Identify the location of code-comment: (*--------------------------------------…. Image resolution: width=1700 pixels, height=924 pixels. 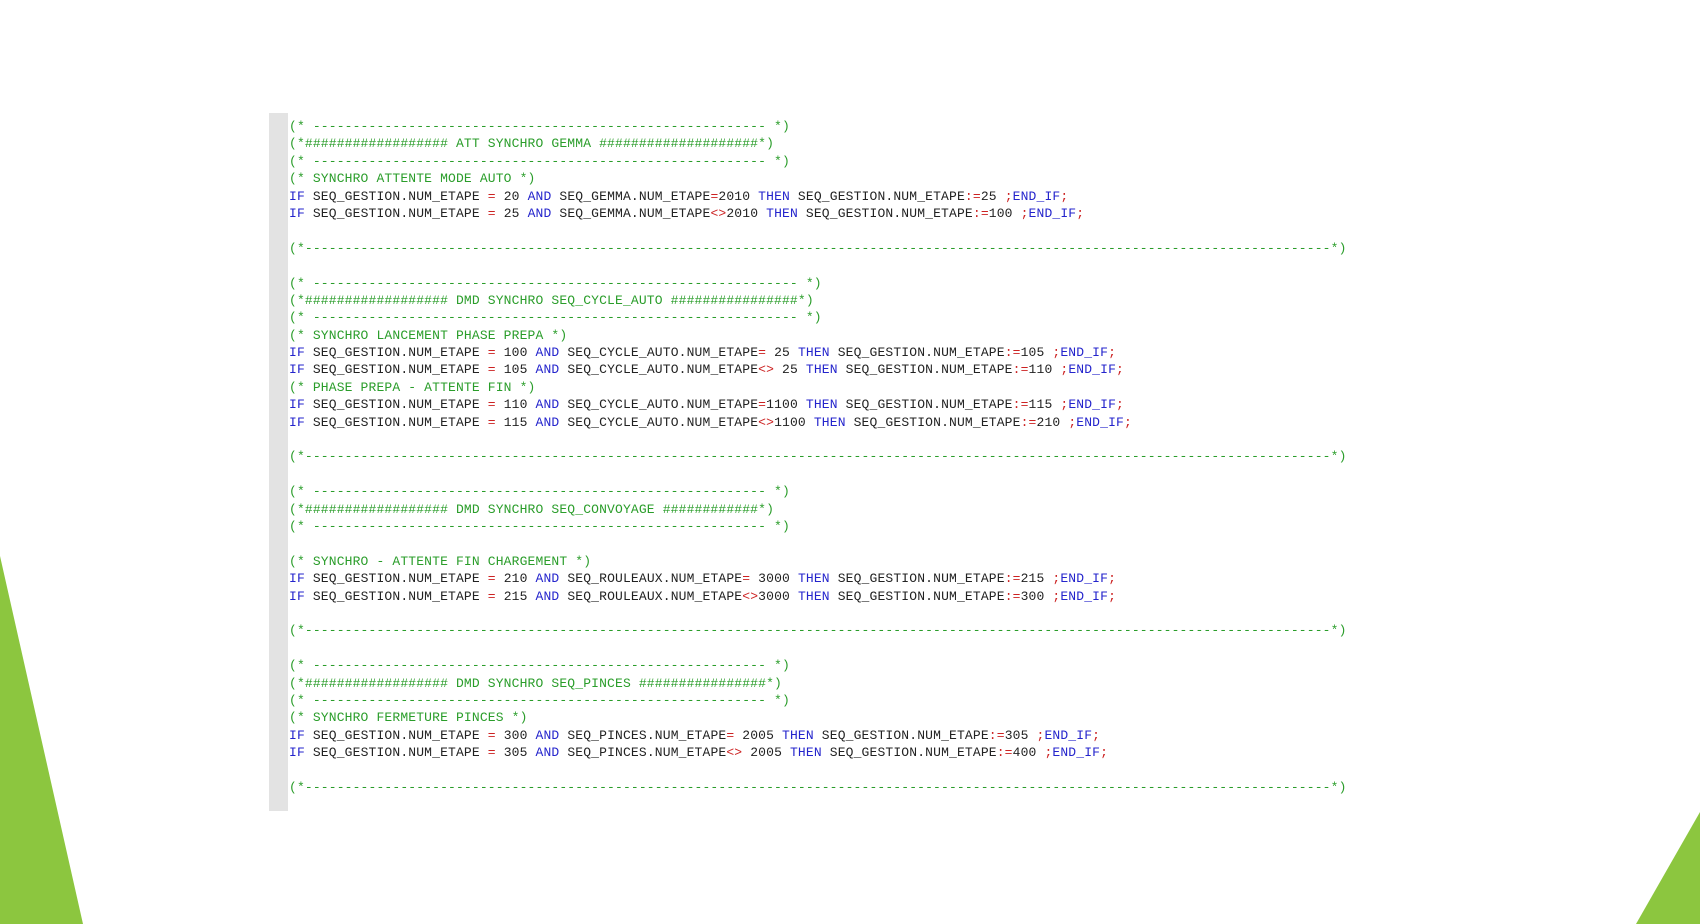
(818, 457).